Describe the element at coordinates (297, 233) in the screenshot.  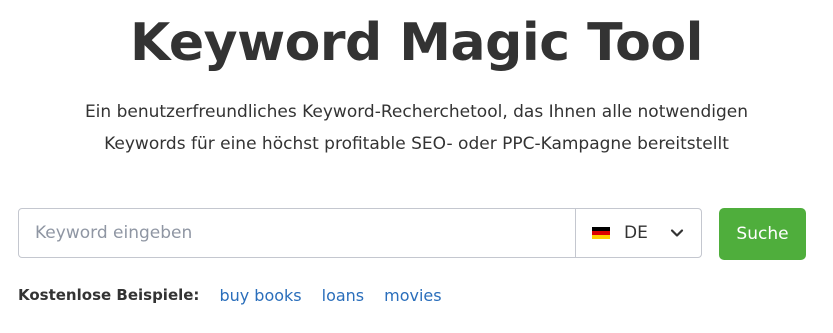
I see `keyword-input` at that location.